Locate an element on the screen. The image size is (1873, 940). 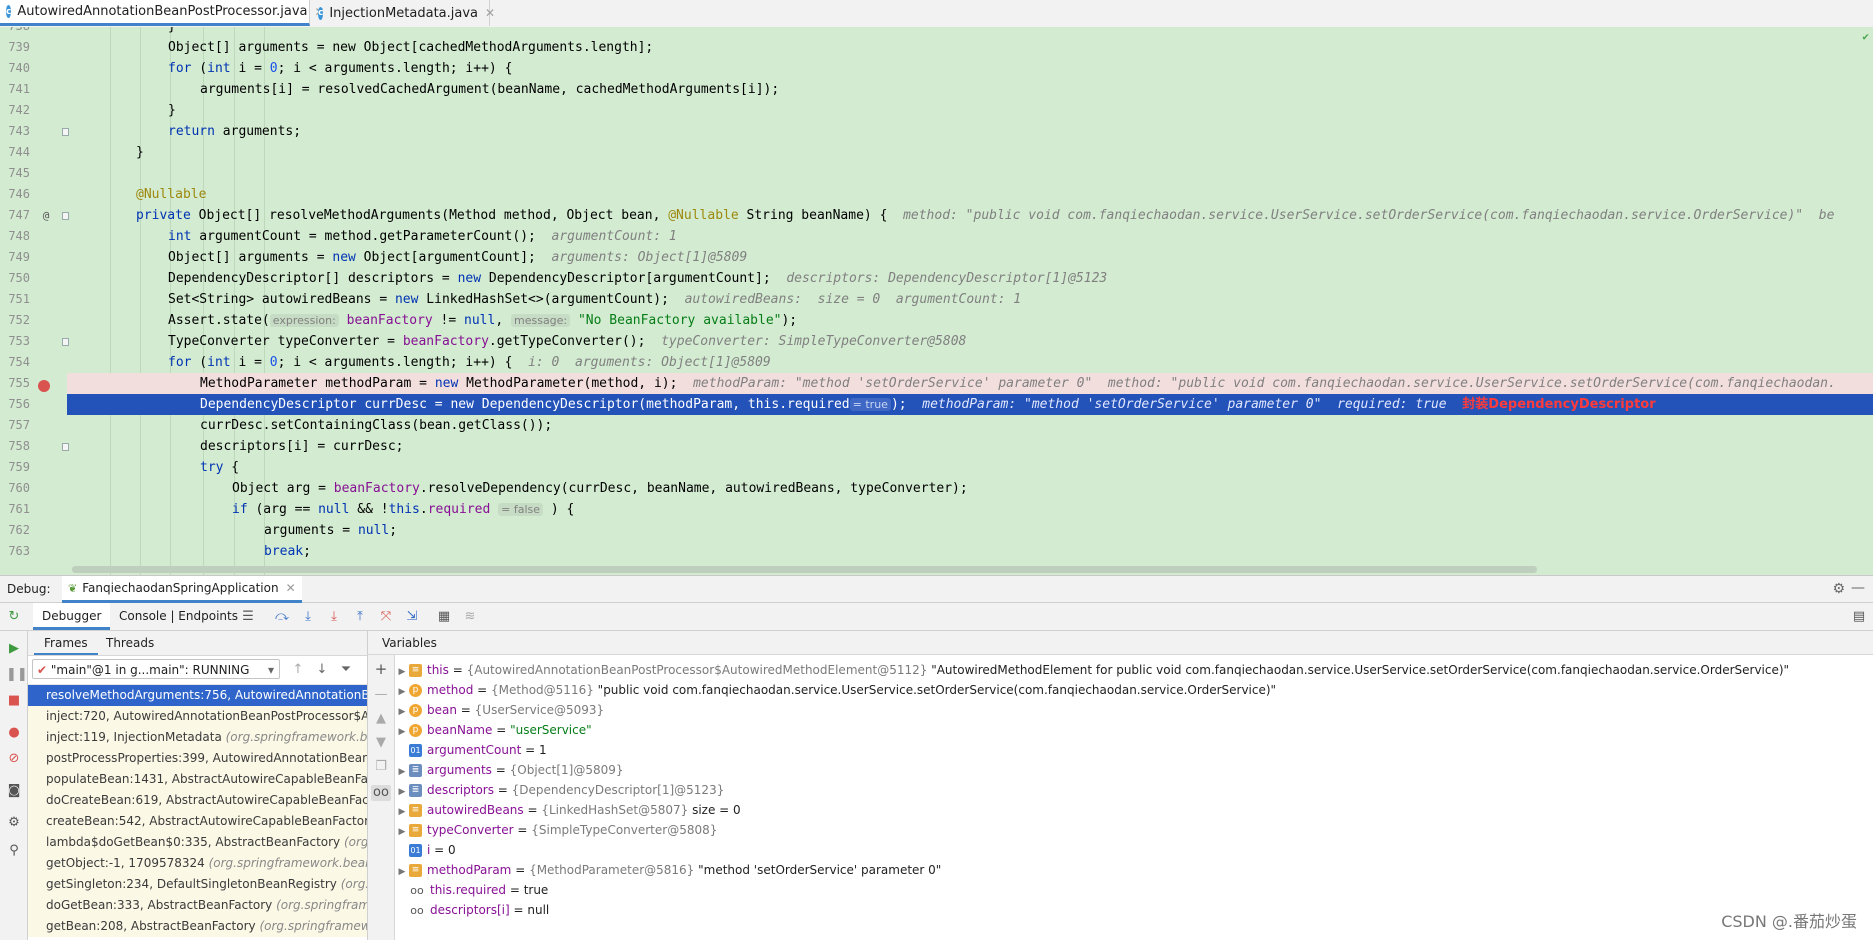
view-breakpoints-icon: ● is located at coordinates (14, 733).